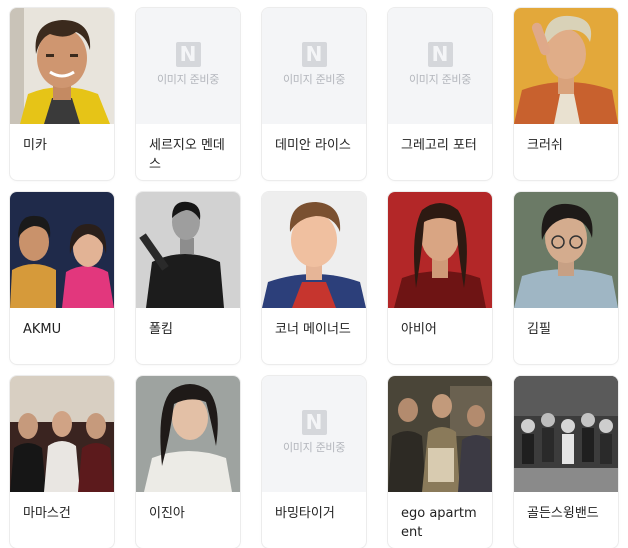  I want to click on artist-name: 김필, so click(539, 329).